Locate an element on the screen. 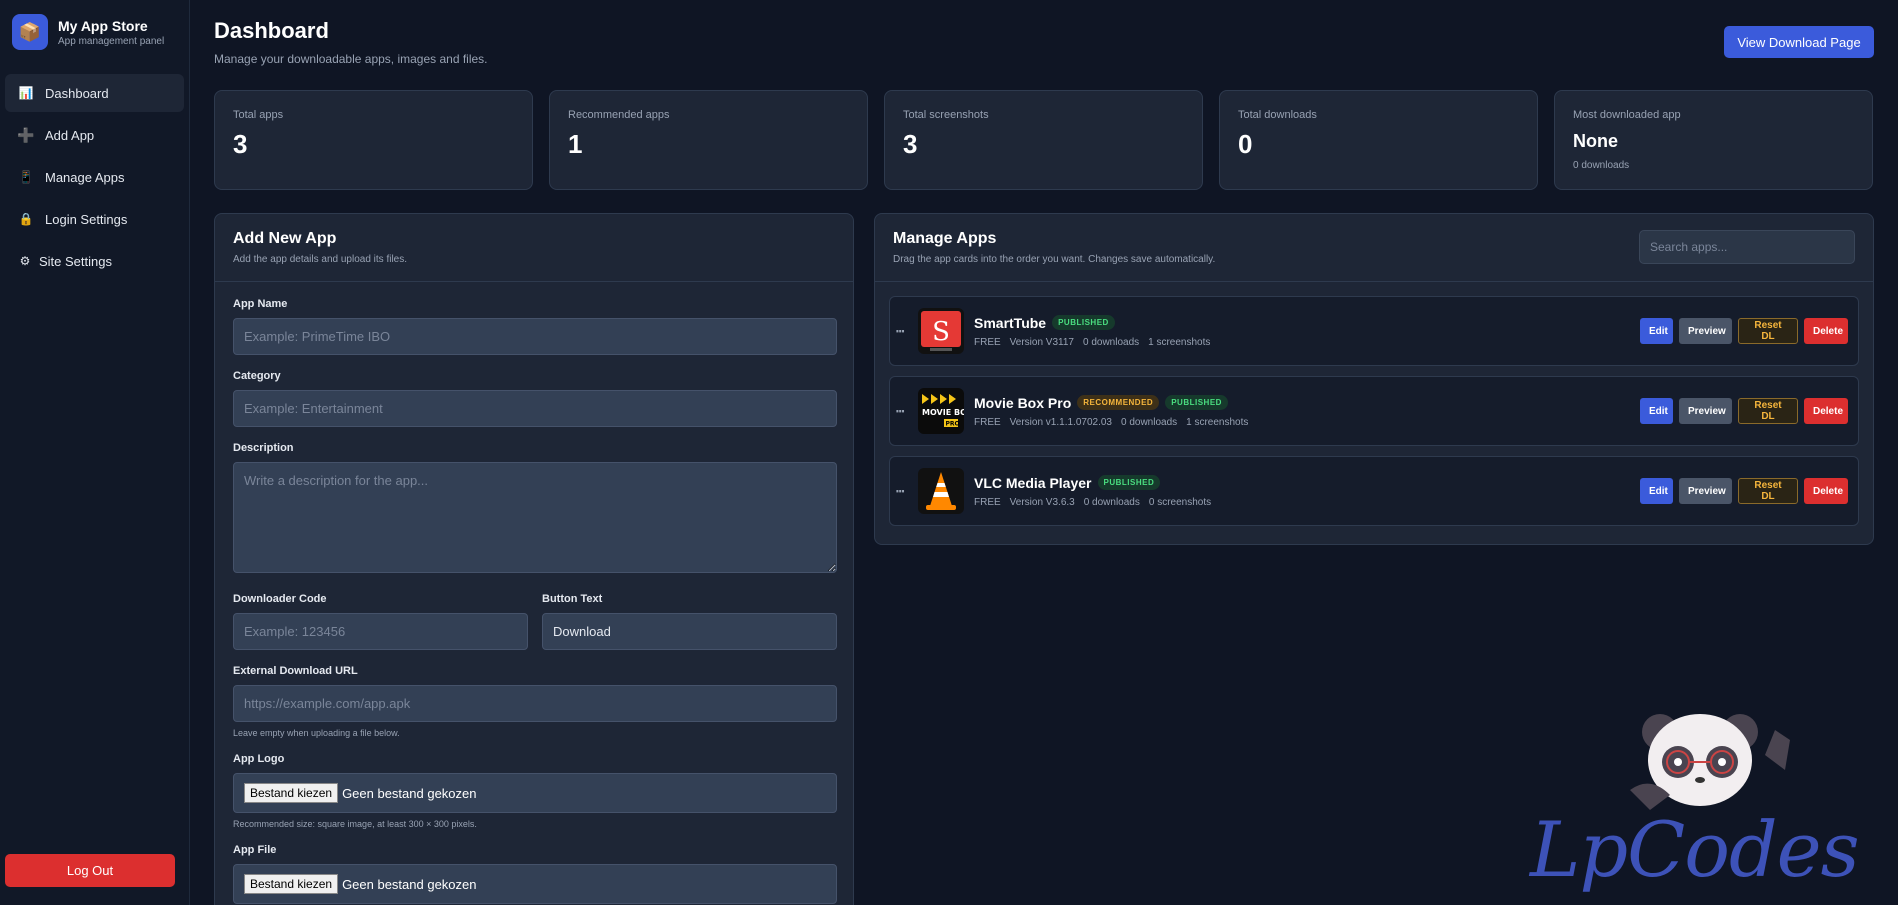 This screenshot has height=905, width=1898. category-input is located at coordinates (535, 408).